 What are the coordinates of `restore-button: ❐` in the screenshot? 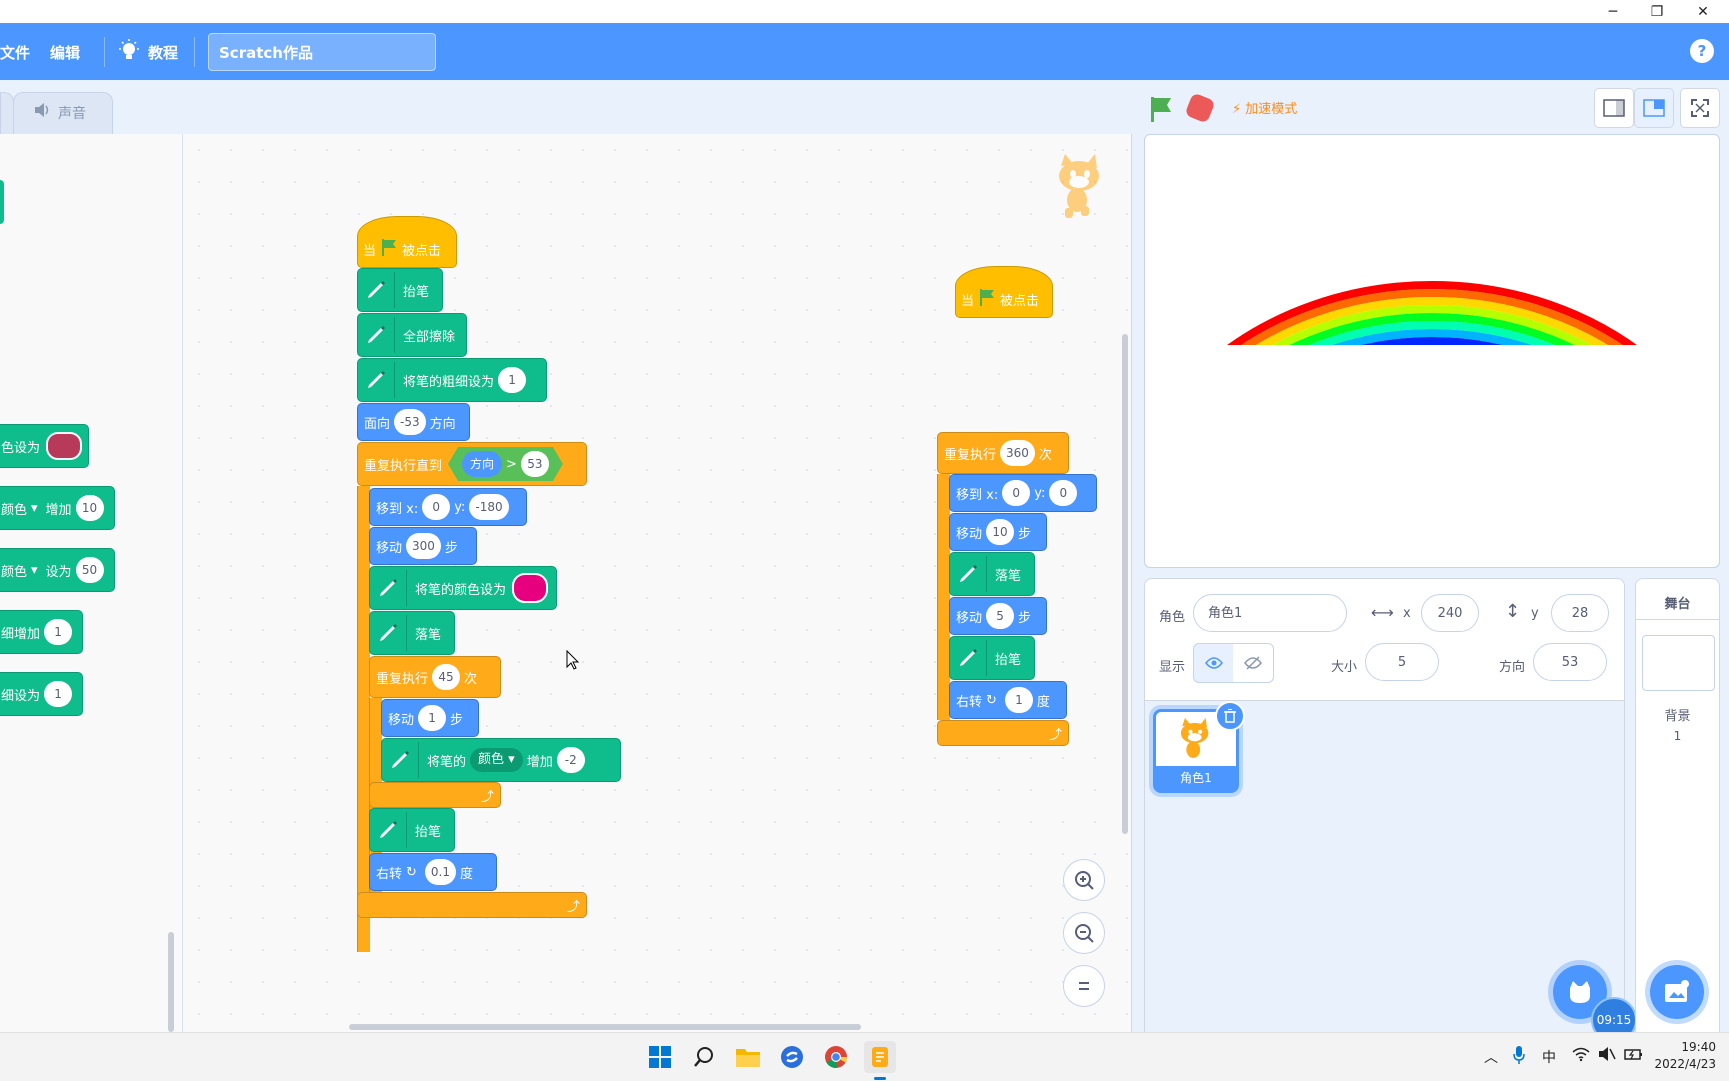 It's located at (1657, 11).